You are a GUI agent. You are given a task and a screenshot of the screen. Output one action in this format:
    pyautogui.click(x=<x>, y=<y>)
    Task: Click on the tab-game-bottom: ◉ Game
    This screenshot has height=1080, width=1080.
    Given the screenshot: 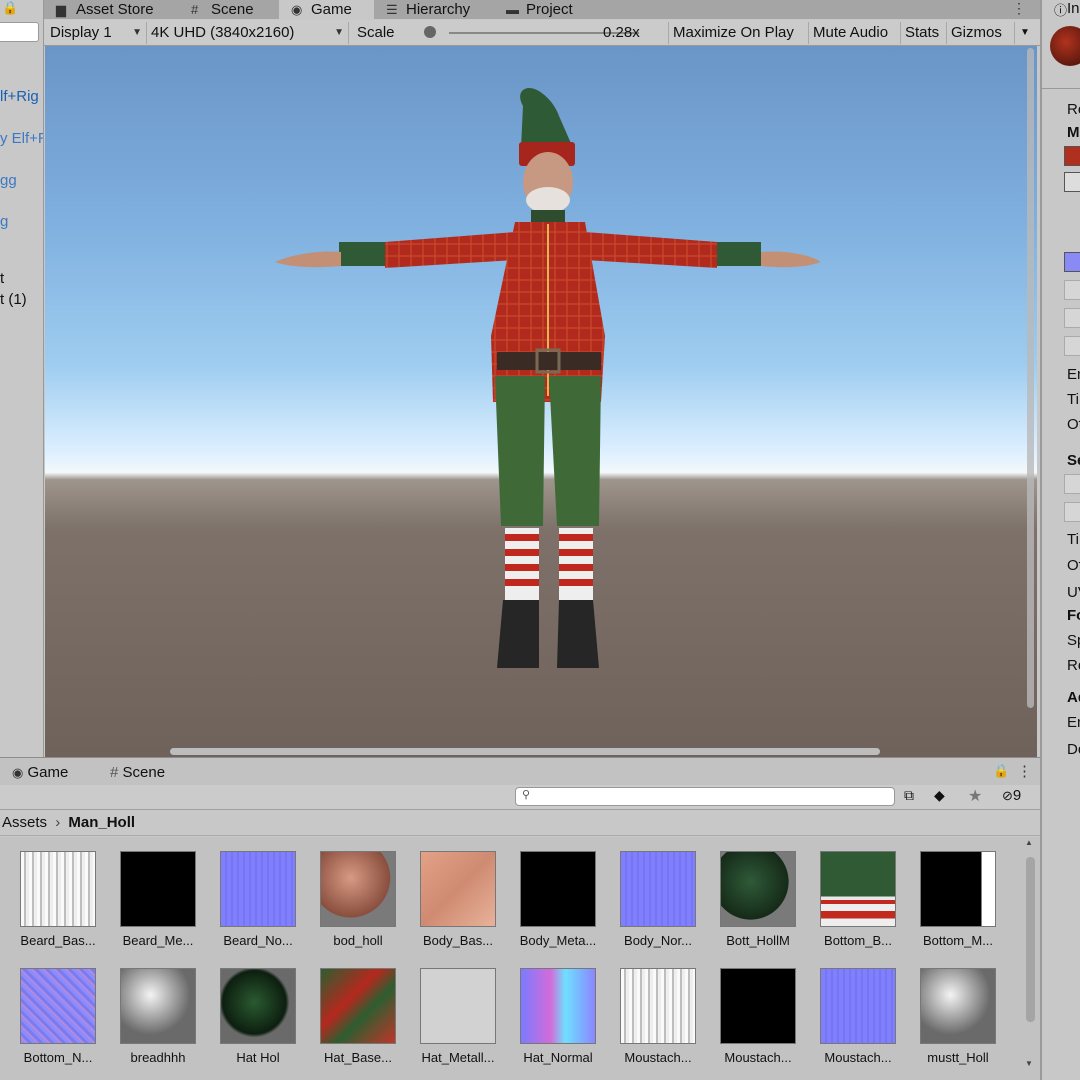 What is the action you would take?
    pyautogui.click(x=40, y=772)
    